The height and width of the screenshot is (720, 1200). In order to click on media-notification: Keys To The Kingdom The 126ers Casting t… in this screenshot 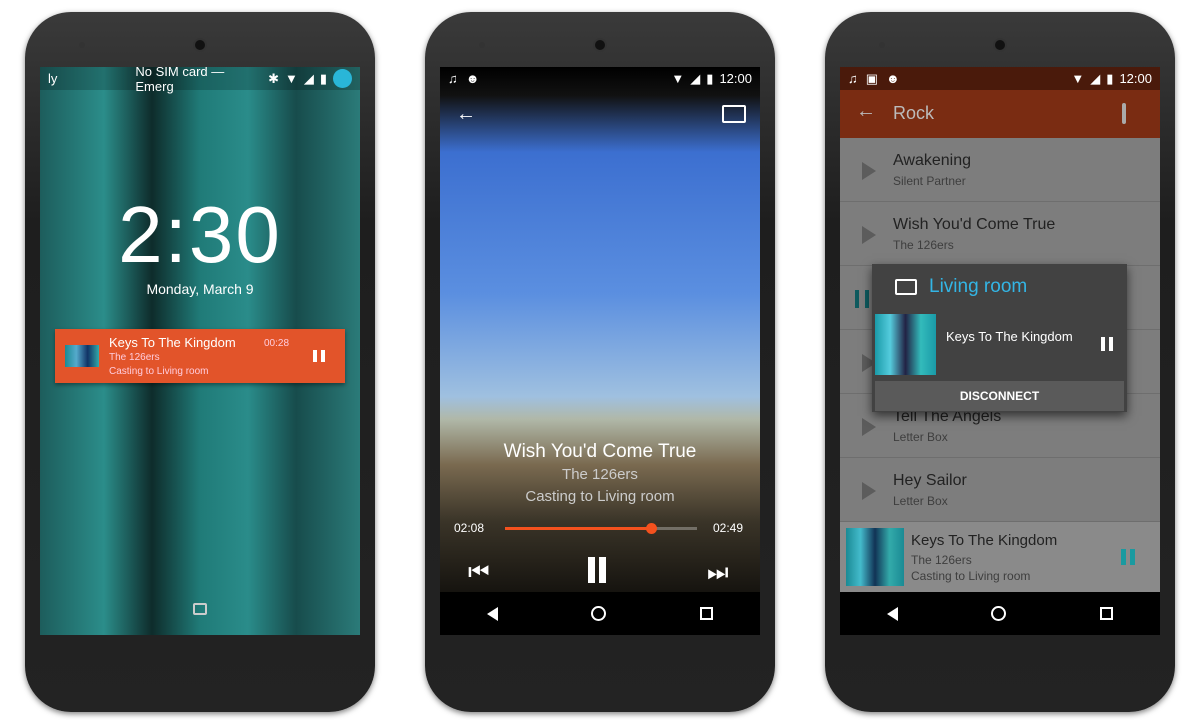, I will do `click(200, 356)`.